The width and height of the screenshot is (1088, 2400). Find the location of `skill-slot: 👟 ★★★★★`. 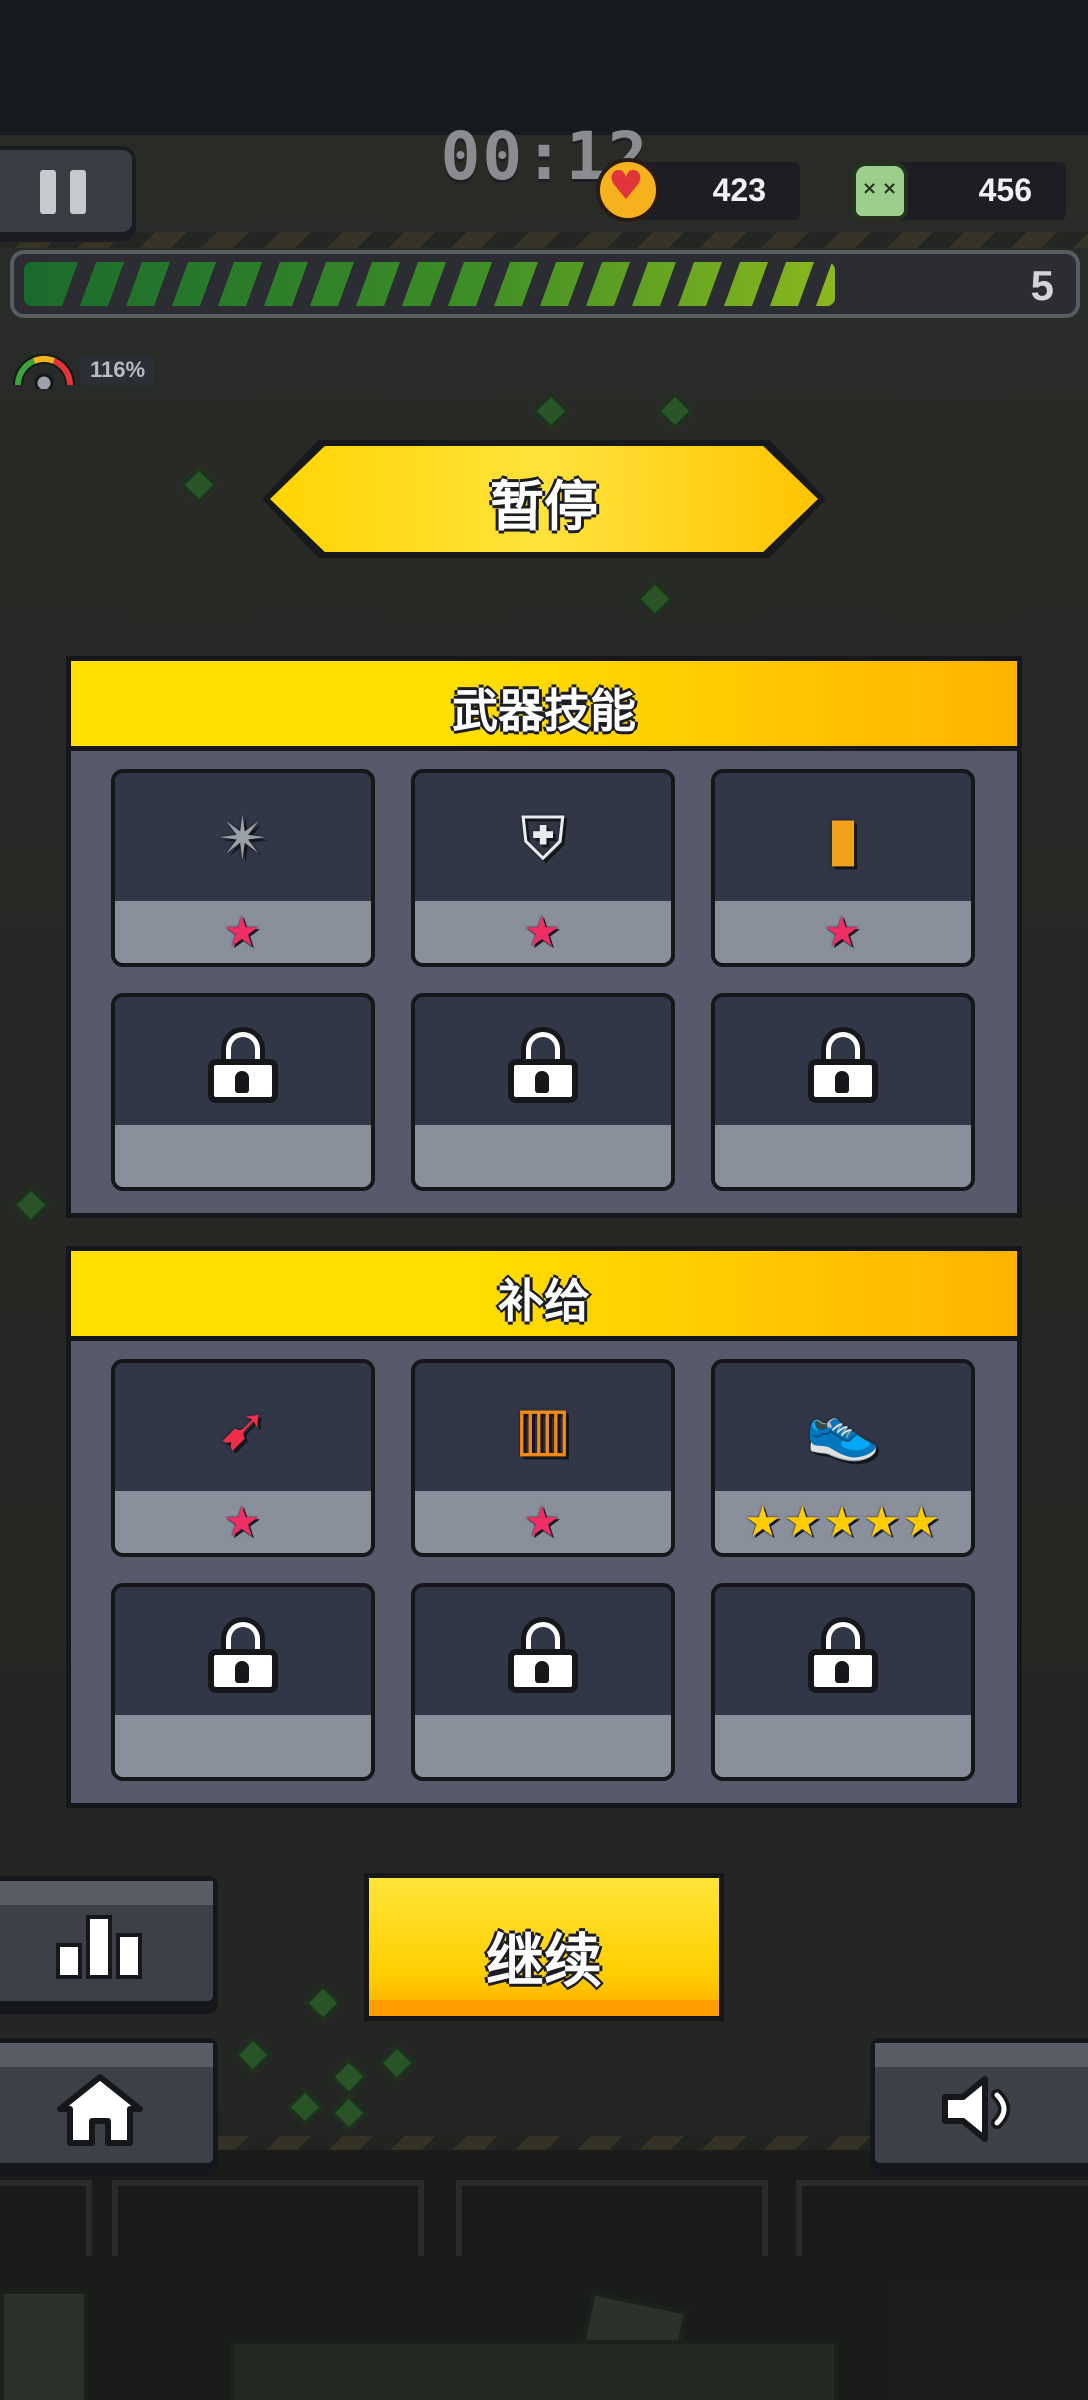

skill-slot: 👟 ★★★★★ is located at coordinates (843, 1458).